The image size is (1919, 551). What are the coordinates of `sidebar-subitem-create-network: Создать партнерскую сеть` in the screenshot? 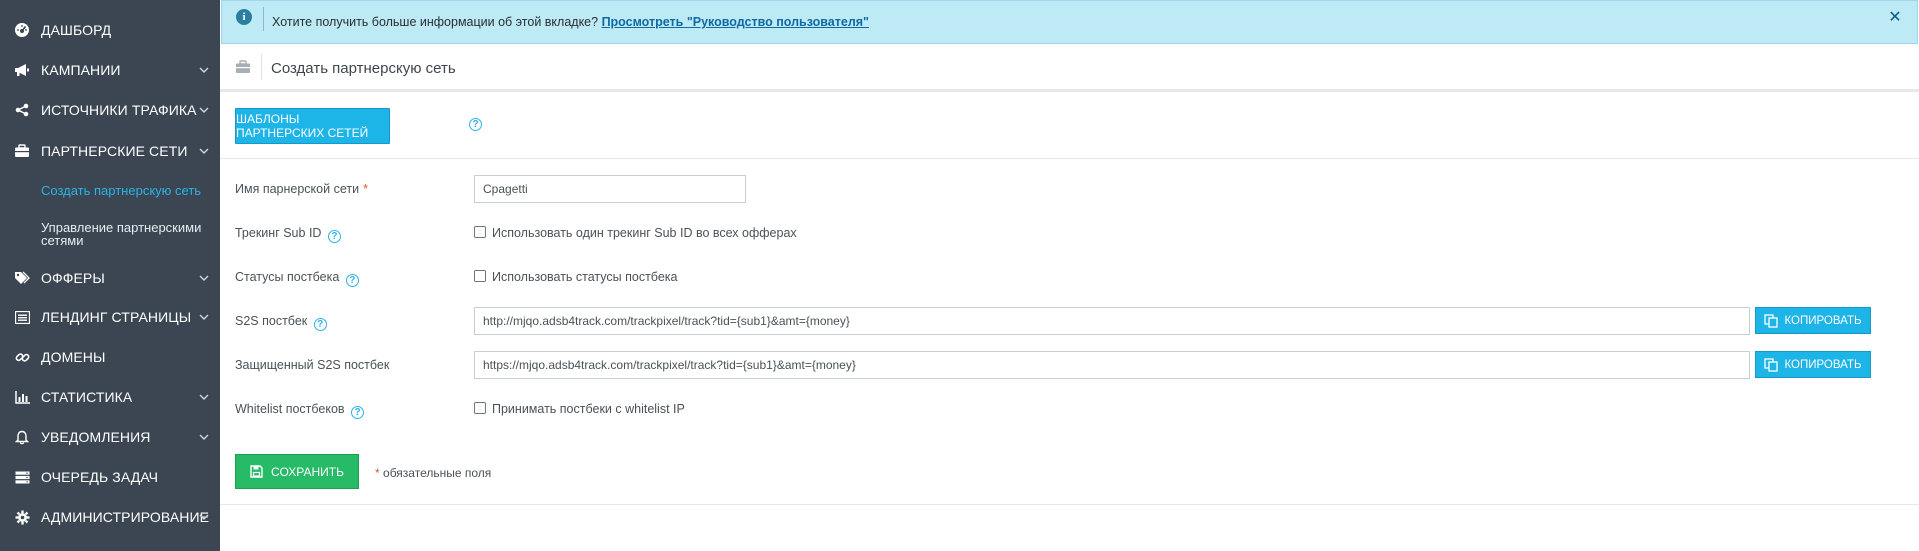 It's located at (121, 190).